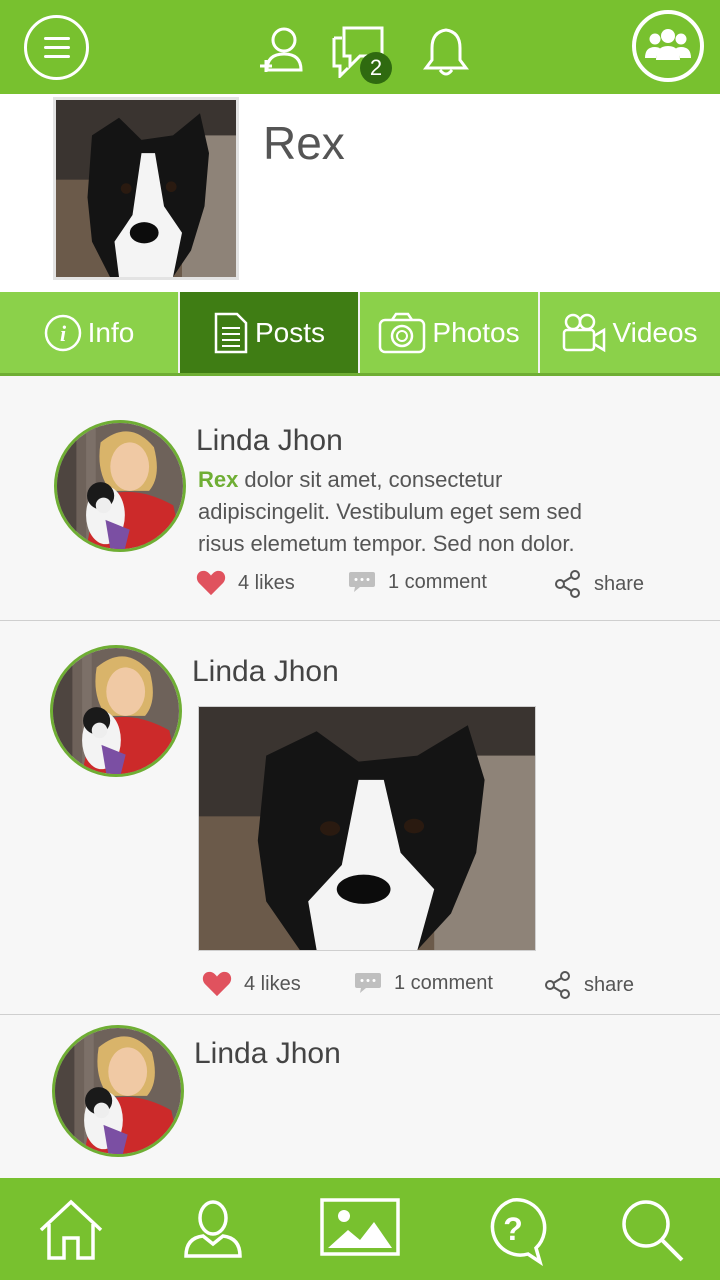 This screenshot has width=720, height=1280. I want to click on help-icon: ?, so click(513, 1231).